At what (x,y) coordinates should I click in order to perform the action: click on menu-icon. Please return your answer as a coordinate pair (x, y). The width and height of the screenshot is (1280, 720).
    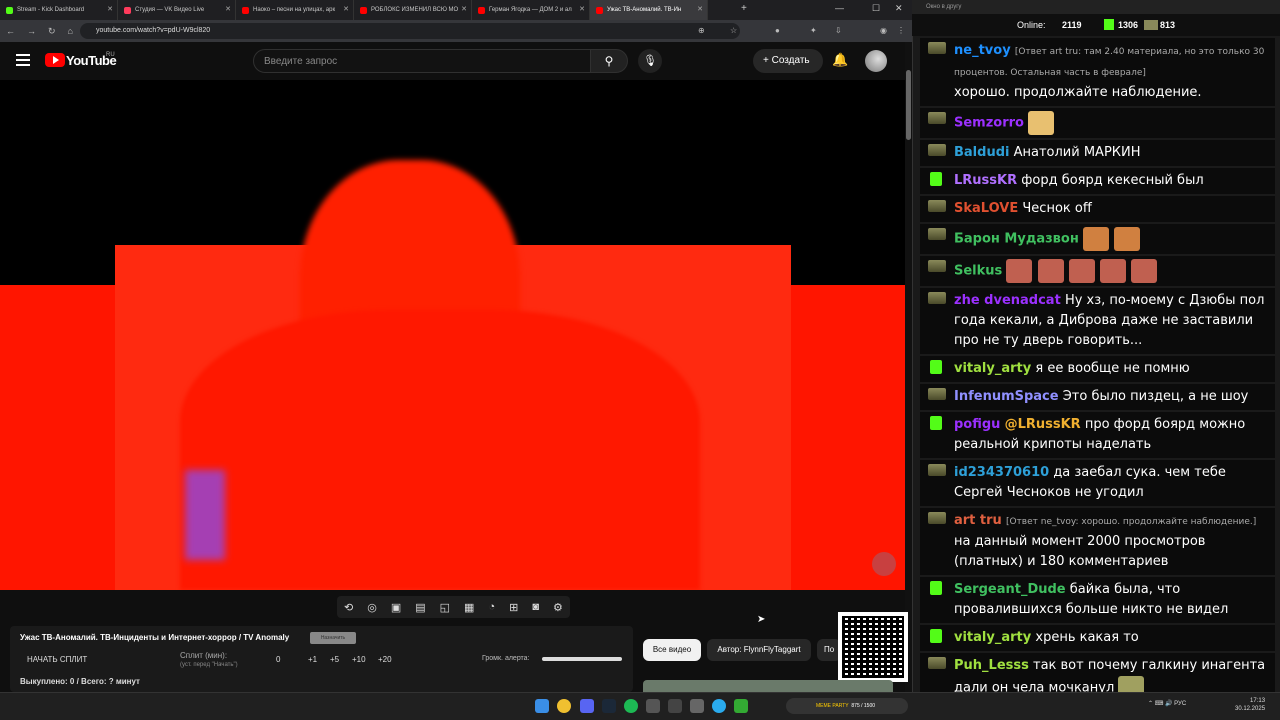
    Looking at the image, I should click on (23, 60).